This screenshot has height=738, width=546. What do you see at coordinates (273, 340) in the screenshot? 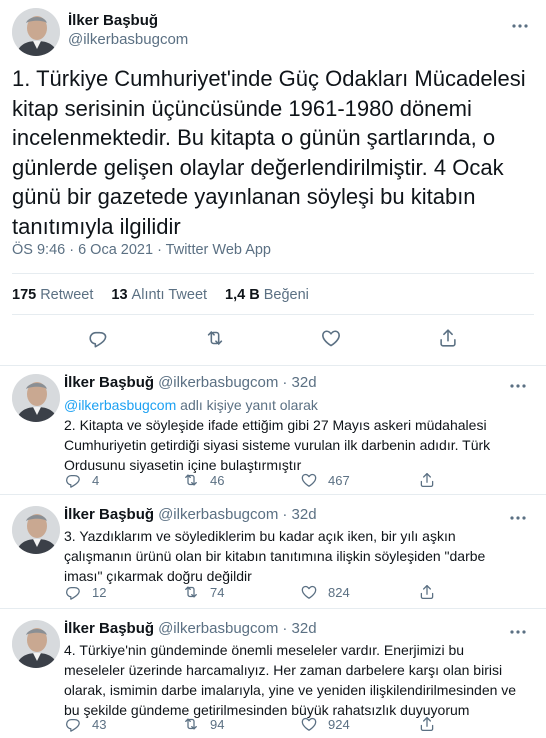
I see `main-tweet-actions` at bounding box center [273, 340].